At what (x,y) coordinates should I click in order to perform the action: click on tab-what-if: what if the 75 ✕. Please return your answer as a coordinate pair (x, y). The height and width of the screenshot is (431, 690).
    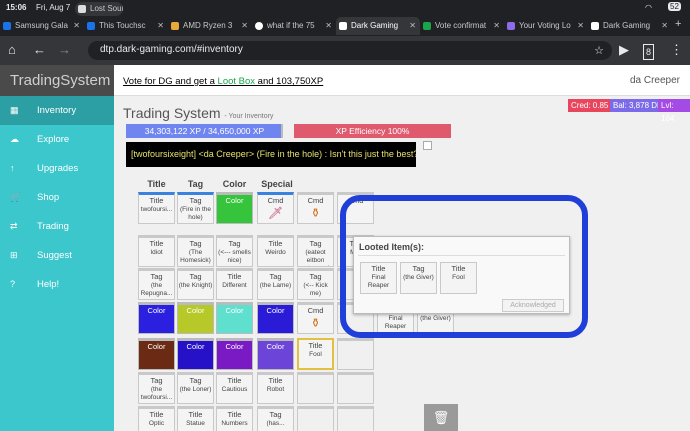
    Looking at the image, I should click on (294, 26).